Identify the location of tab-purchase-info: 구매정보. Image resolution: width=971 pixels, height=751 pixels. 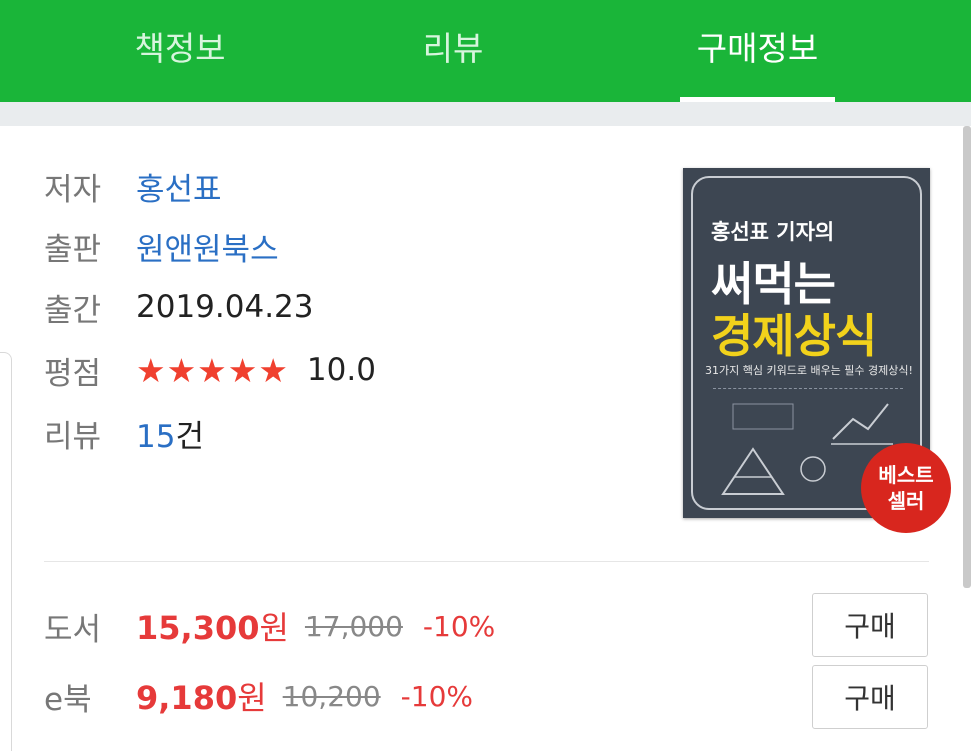
(757, 51).